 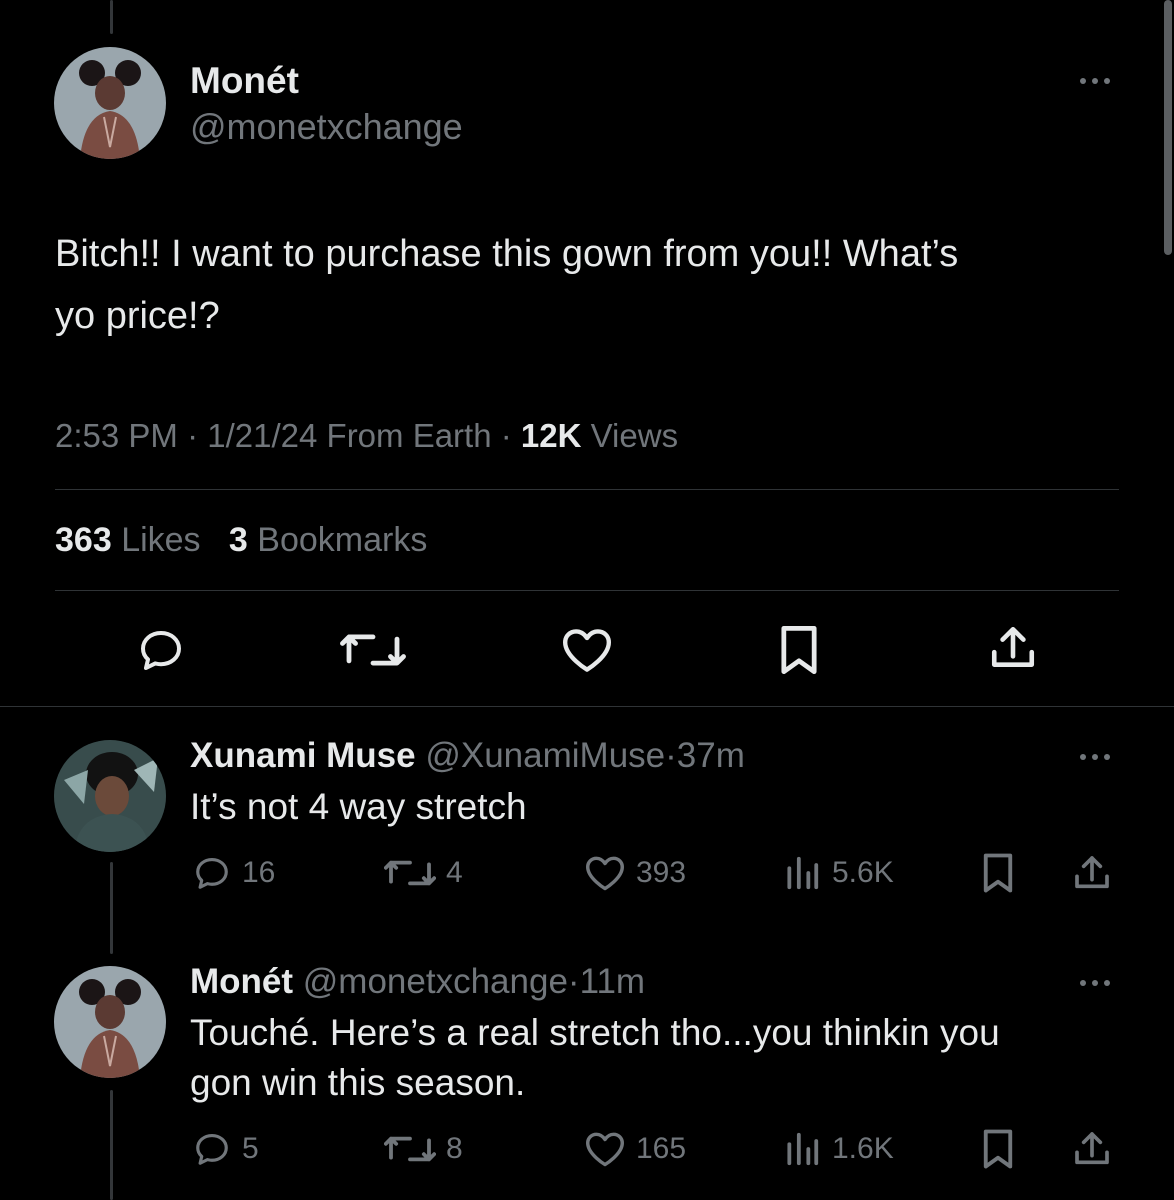 What do you see at coordinates (661, 872) in the screenshot?
I see `like-count: 393` at bounding box center [661, 872].